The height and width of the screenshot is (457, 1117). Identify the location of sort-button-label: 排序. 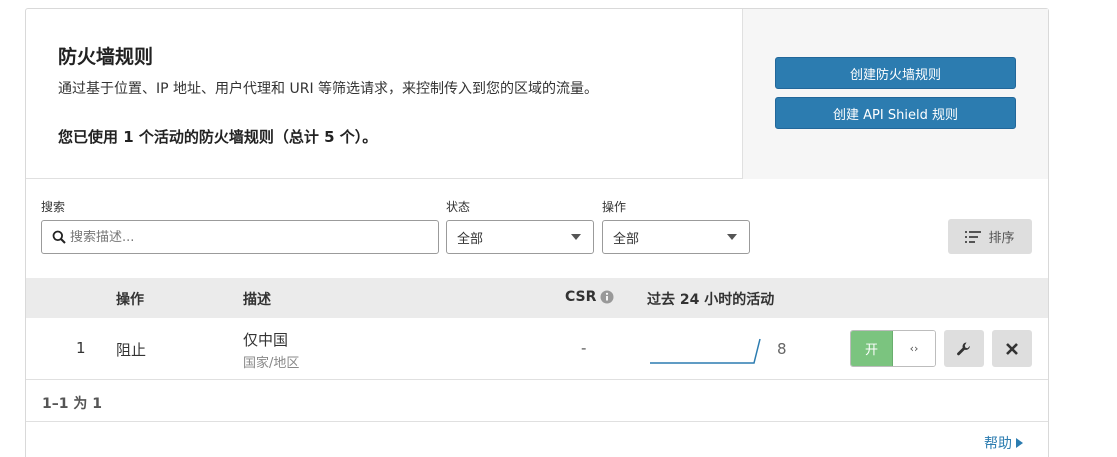
(1001, 238).